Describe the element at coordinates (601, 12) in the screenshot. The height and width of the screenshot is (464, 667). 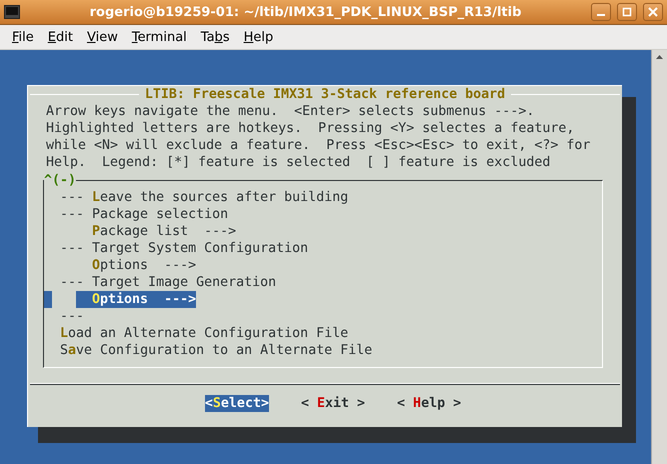
I see `minimize-button` at that location.